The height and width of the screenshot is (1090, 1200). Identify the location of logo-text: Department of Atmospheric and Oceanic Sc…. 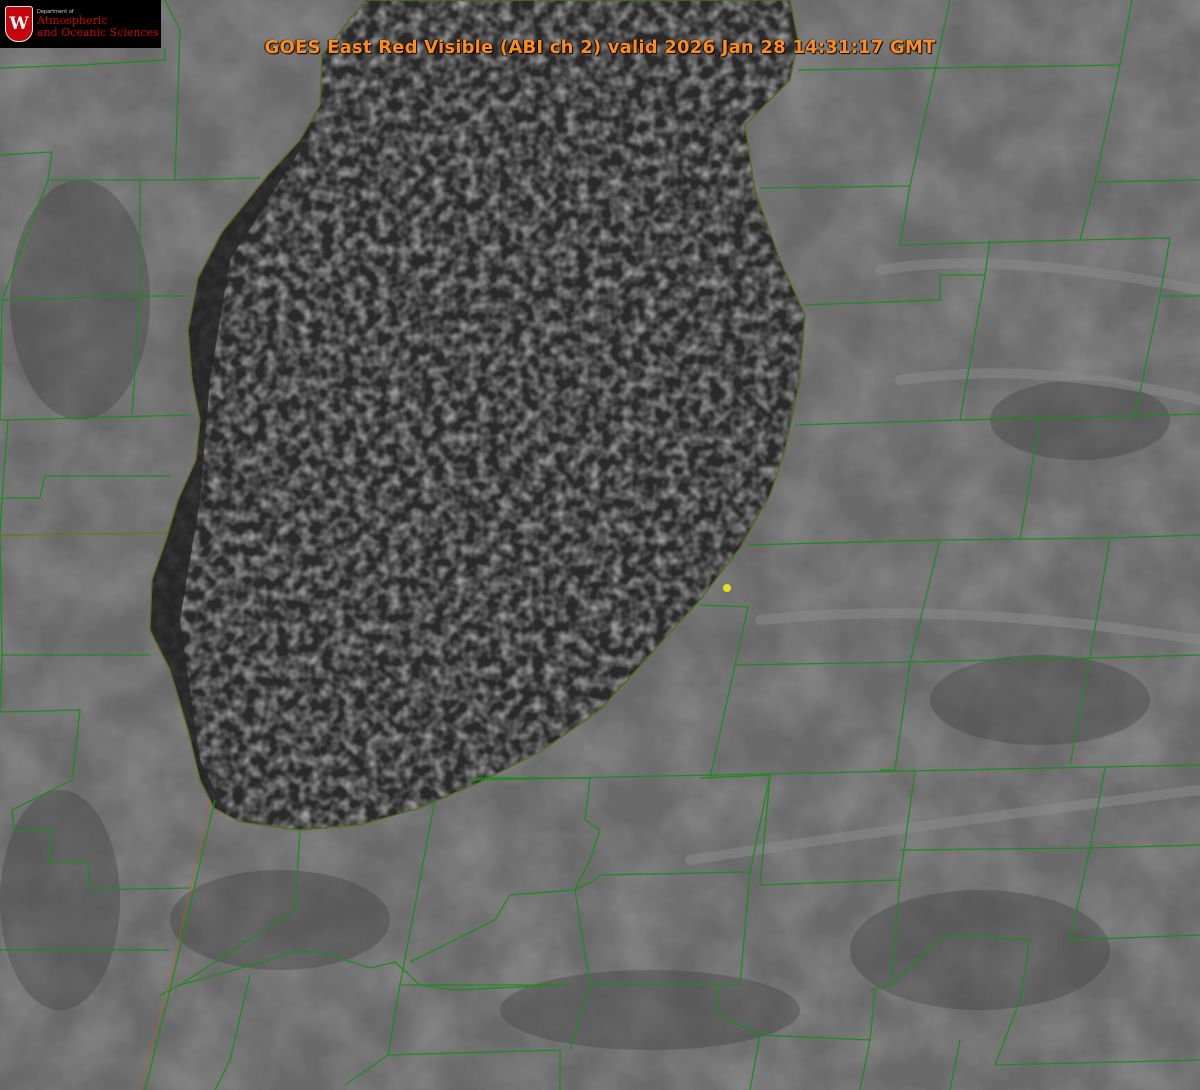
(98, 23).